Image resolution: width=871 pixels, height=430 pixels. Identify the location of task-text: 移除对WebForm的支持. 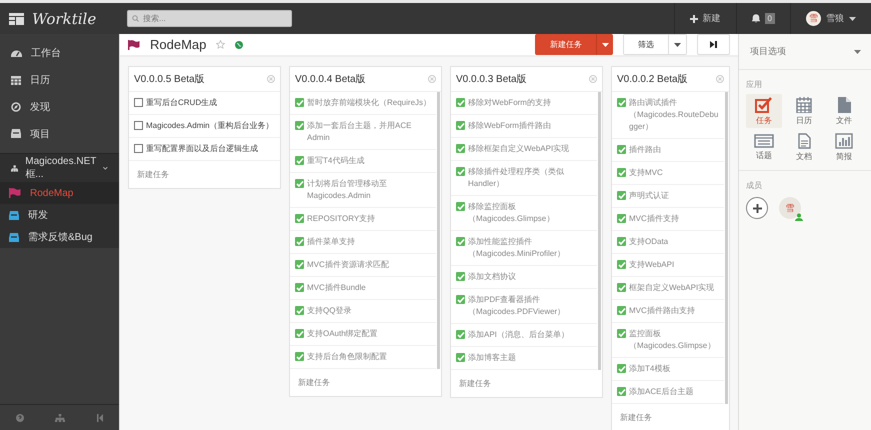
(509, 103).